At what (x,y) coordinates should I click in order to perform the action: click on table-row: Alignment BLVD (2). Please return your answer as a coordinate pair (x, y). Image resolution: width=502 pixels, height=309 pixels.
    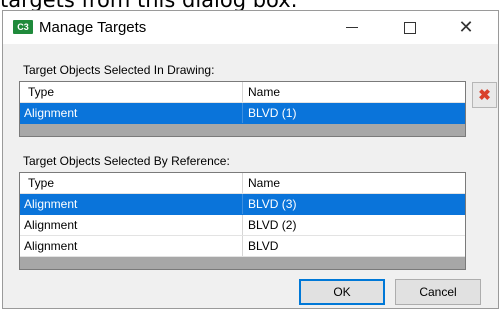
    Looking at the image, I should click on (242, 225).